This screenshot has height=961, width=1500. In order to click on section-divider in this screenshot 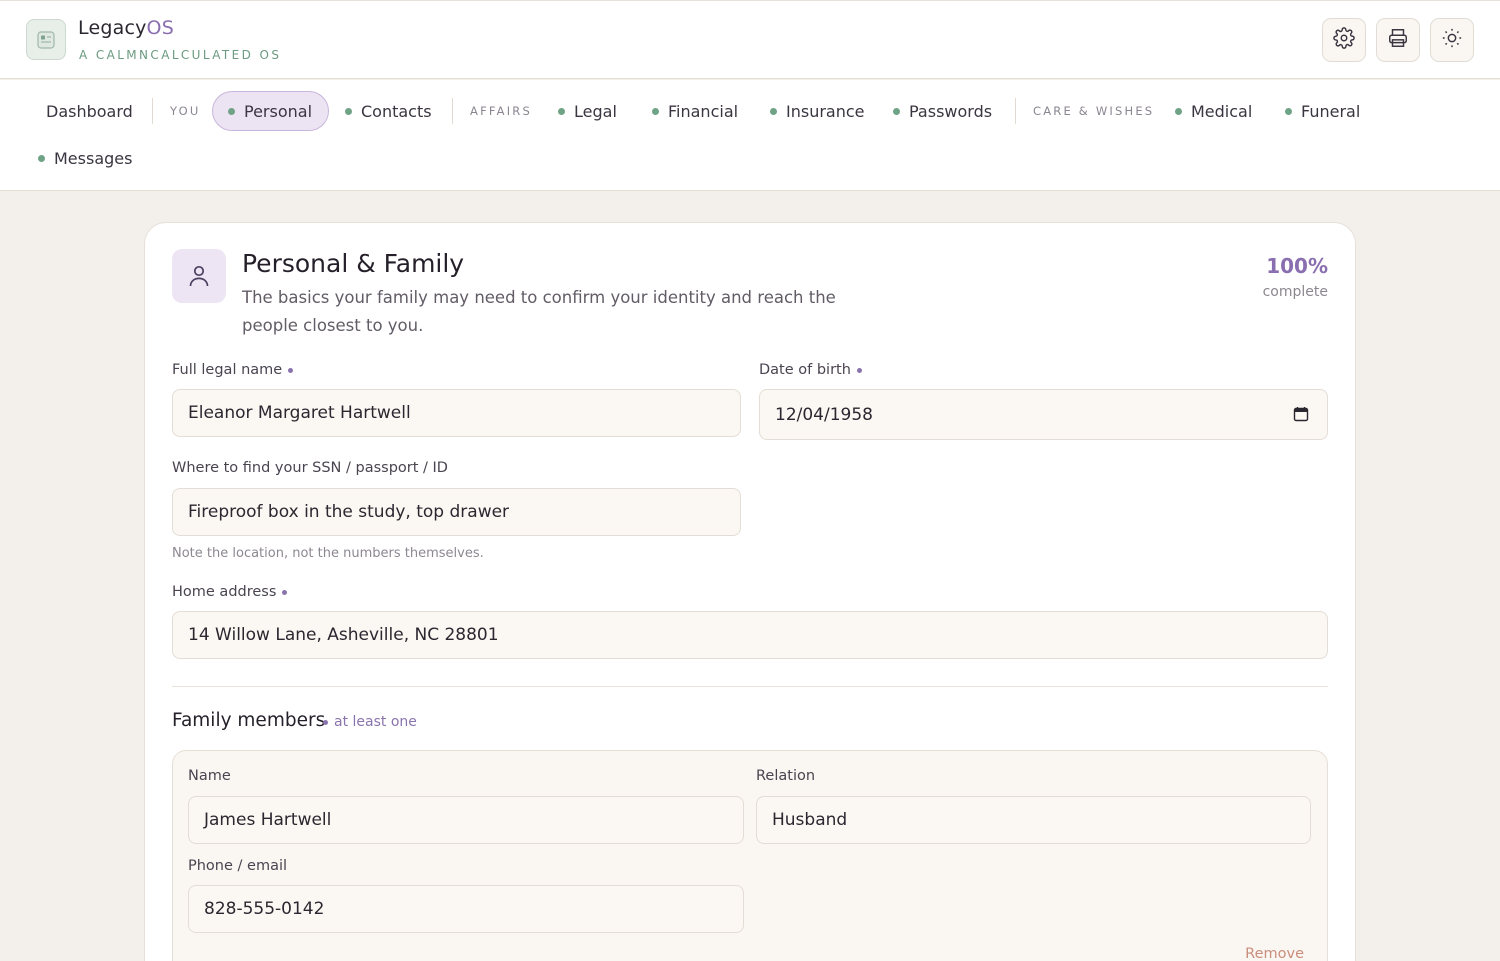, I will do `click(750, 686)`.